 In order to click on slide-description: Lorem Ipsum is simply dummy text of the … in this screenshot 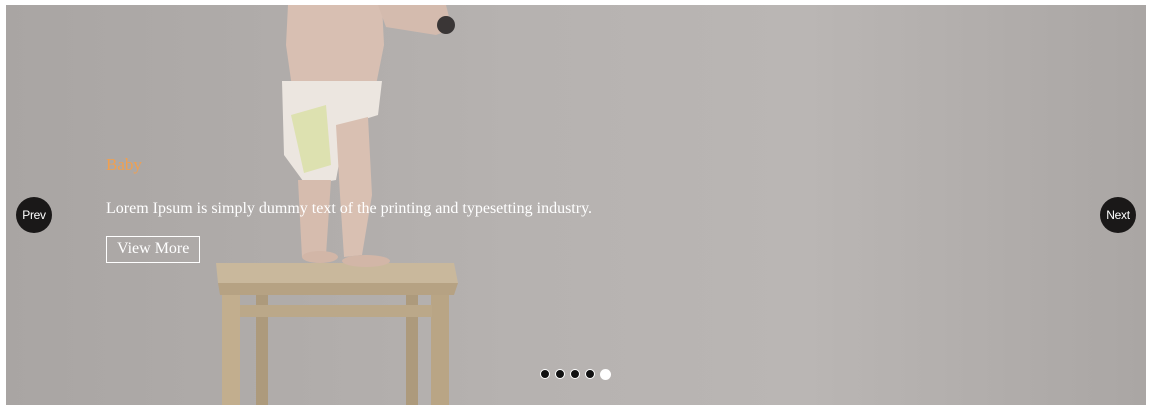, I will do `click(349, 208)`.